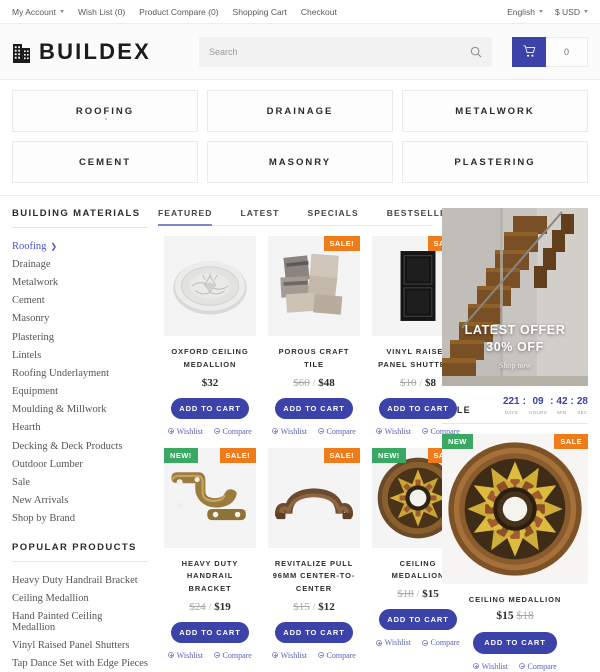  What do you see at coordinates (210, 382) in the screenshot?
I see `product-price-current: $32` at bounding box center [210, 382].